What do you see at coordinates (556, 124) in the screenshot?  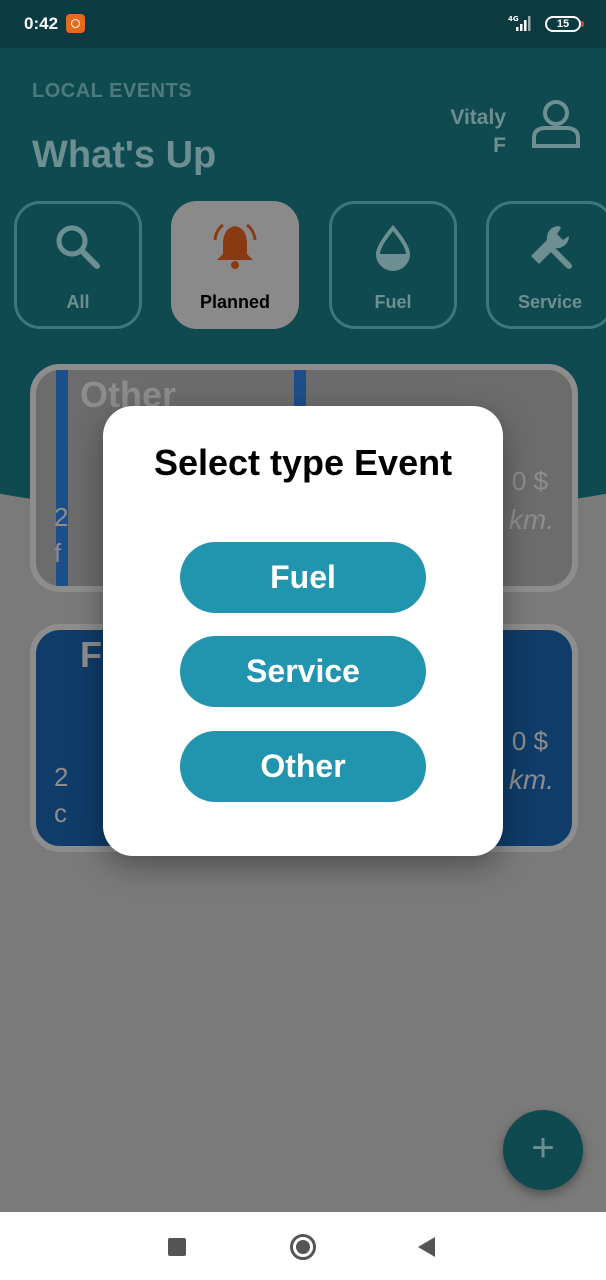 I see `user-avatar-icon` at bounding box center [556, 124].